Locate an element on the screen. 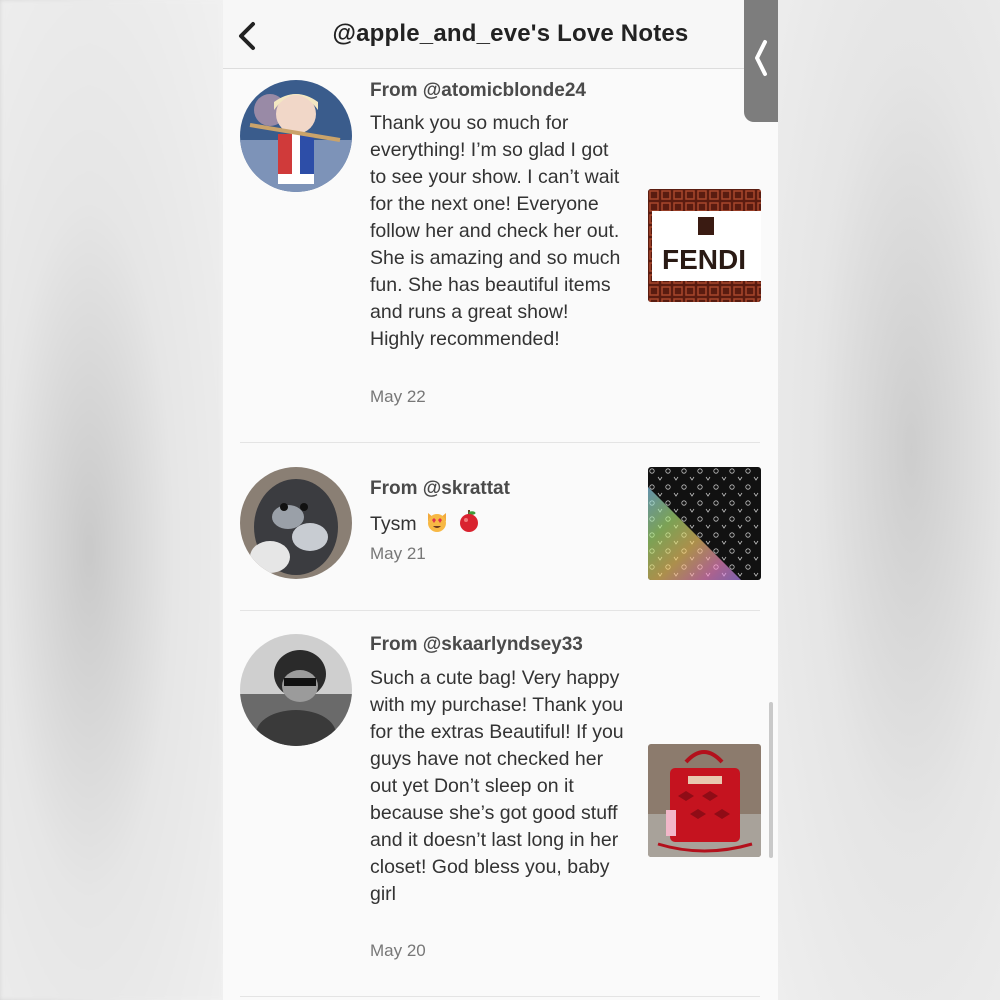 Image resolution: width=1000 pixels, height=1000 pixels. scrollbar is located at coordinates (771, 780).